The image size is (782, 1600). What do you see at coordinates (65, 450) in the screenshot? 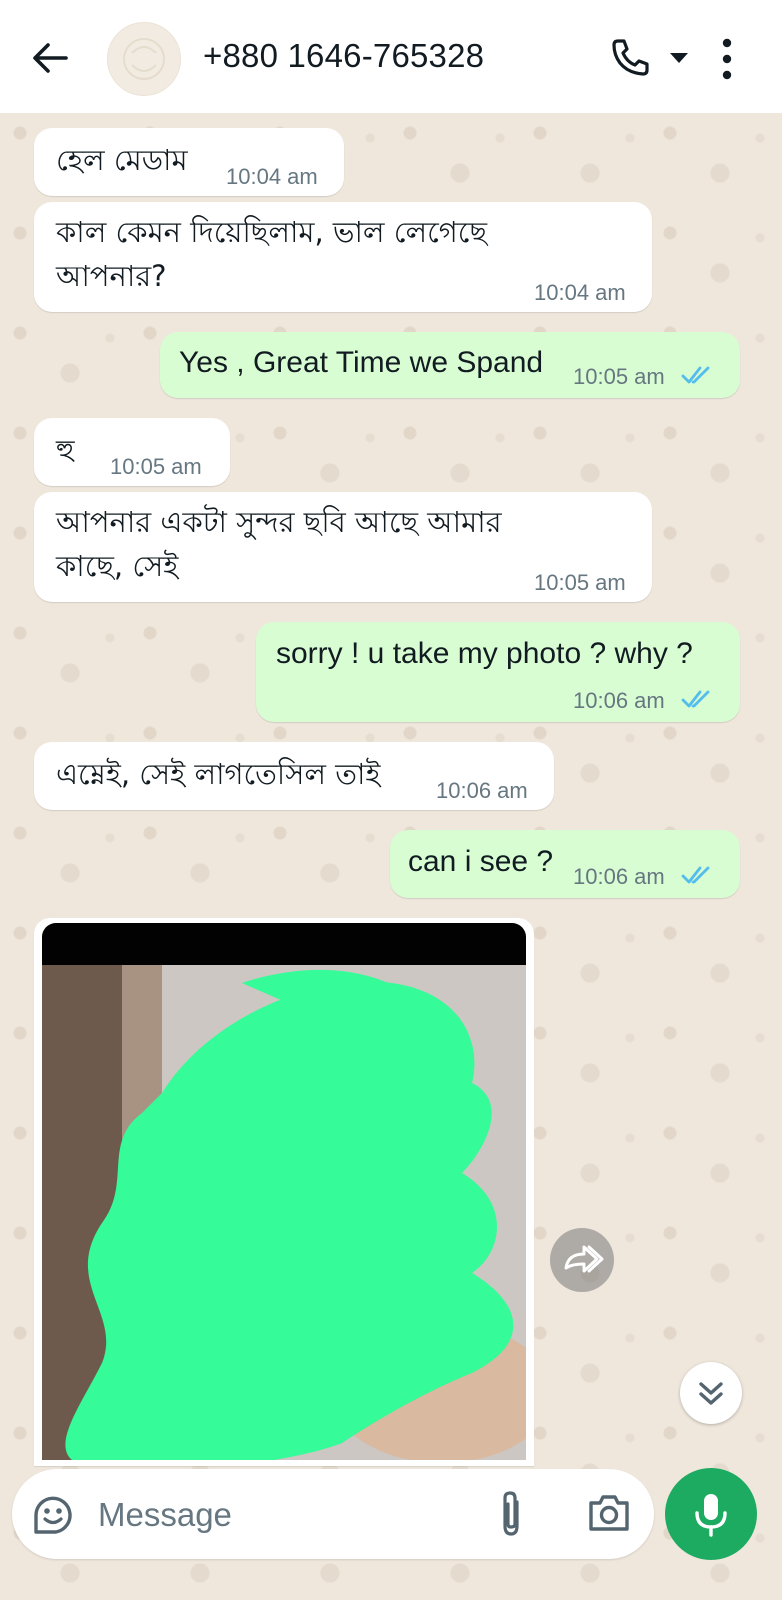
I see `message-text: হু` at bounding box center [65, 450].